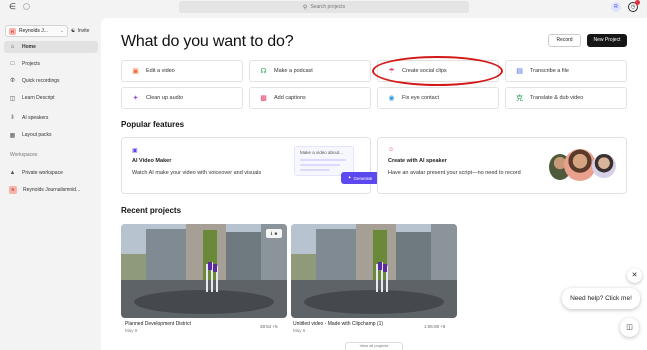 The width and height of the screenshot is (647, 350). I want to click on action-label: Translate & dub video, so click(557, 98).